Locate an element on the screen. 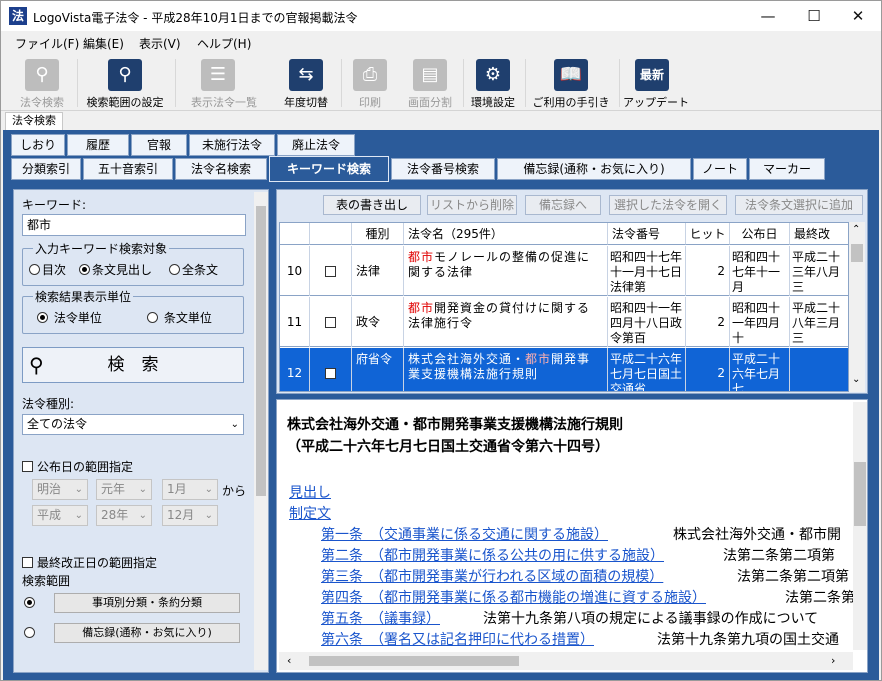 This screenshot has width=882, height=681. result-scrollbar: ⌃ ⌄ is located at coordinates (857, 307).